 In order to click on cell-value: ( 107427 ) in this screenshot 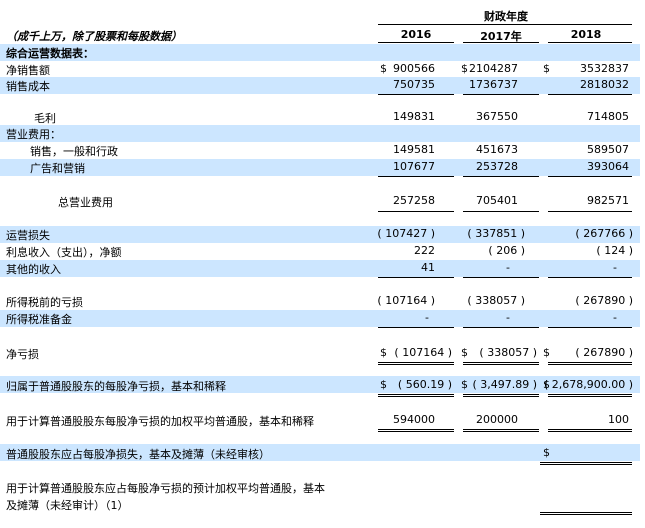, I will do `click(406, 233)`.